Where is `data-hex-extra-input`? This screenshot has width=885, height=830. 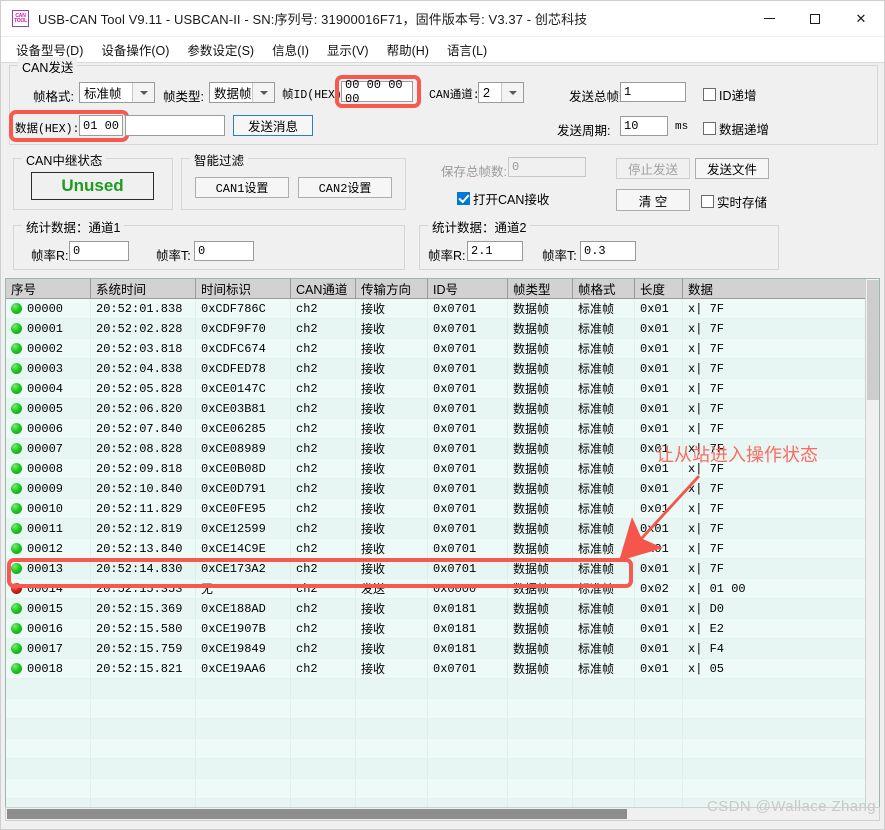
data-hex-extra-input is located at coordinates (175, 125).